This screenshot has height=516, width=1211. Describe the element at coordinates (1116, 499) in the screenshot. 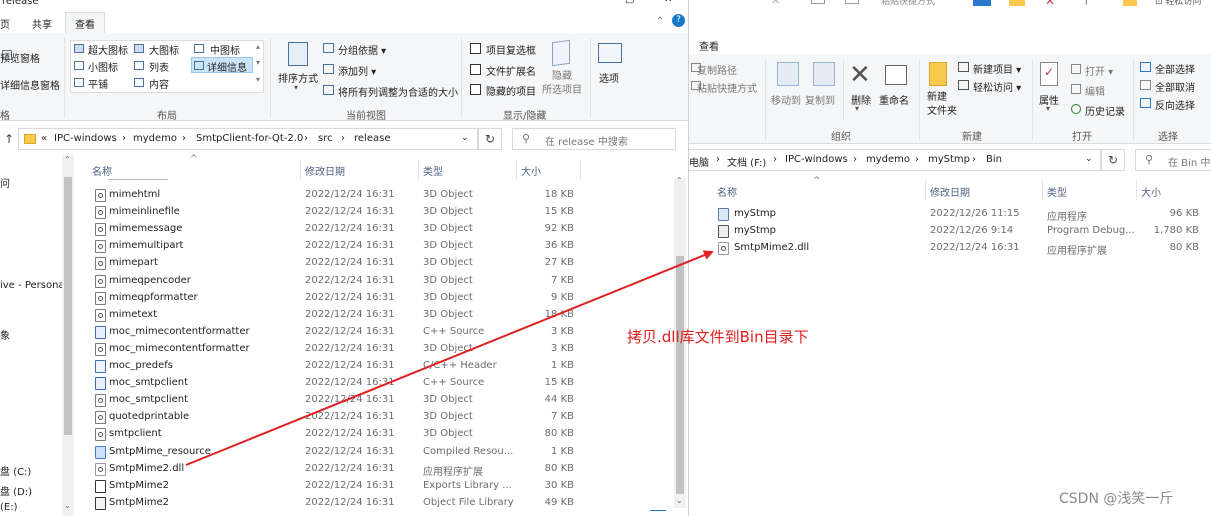

I see `watermark: CSDN @浅笑一斤` at that location.